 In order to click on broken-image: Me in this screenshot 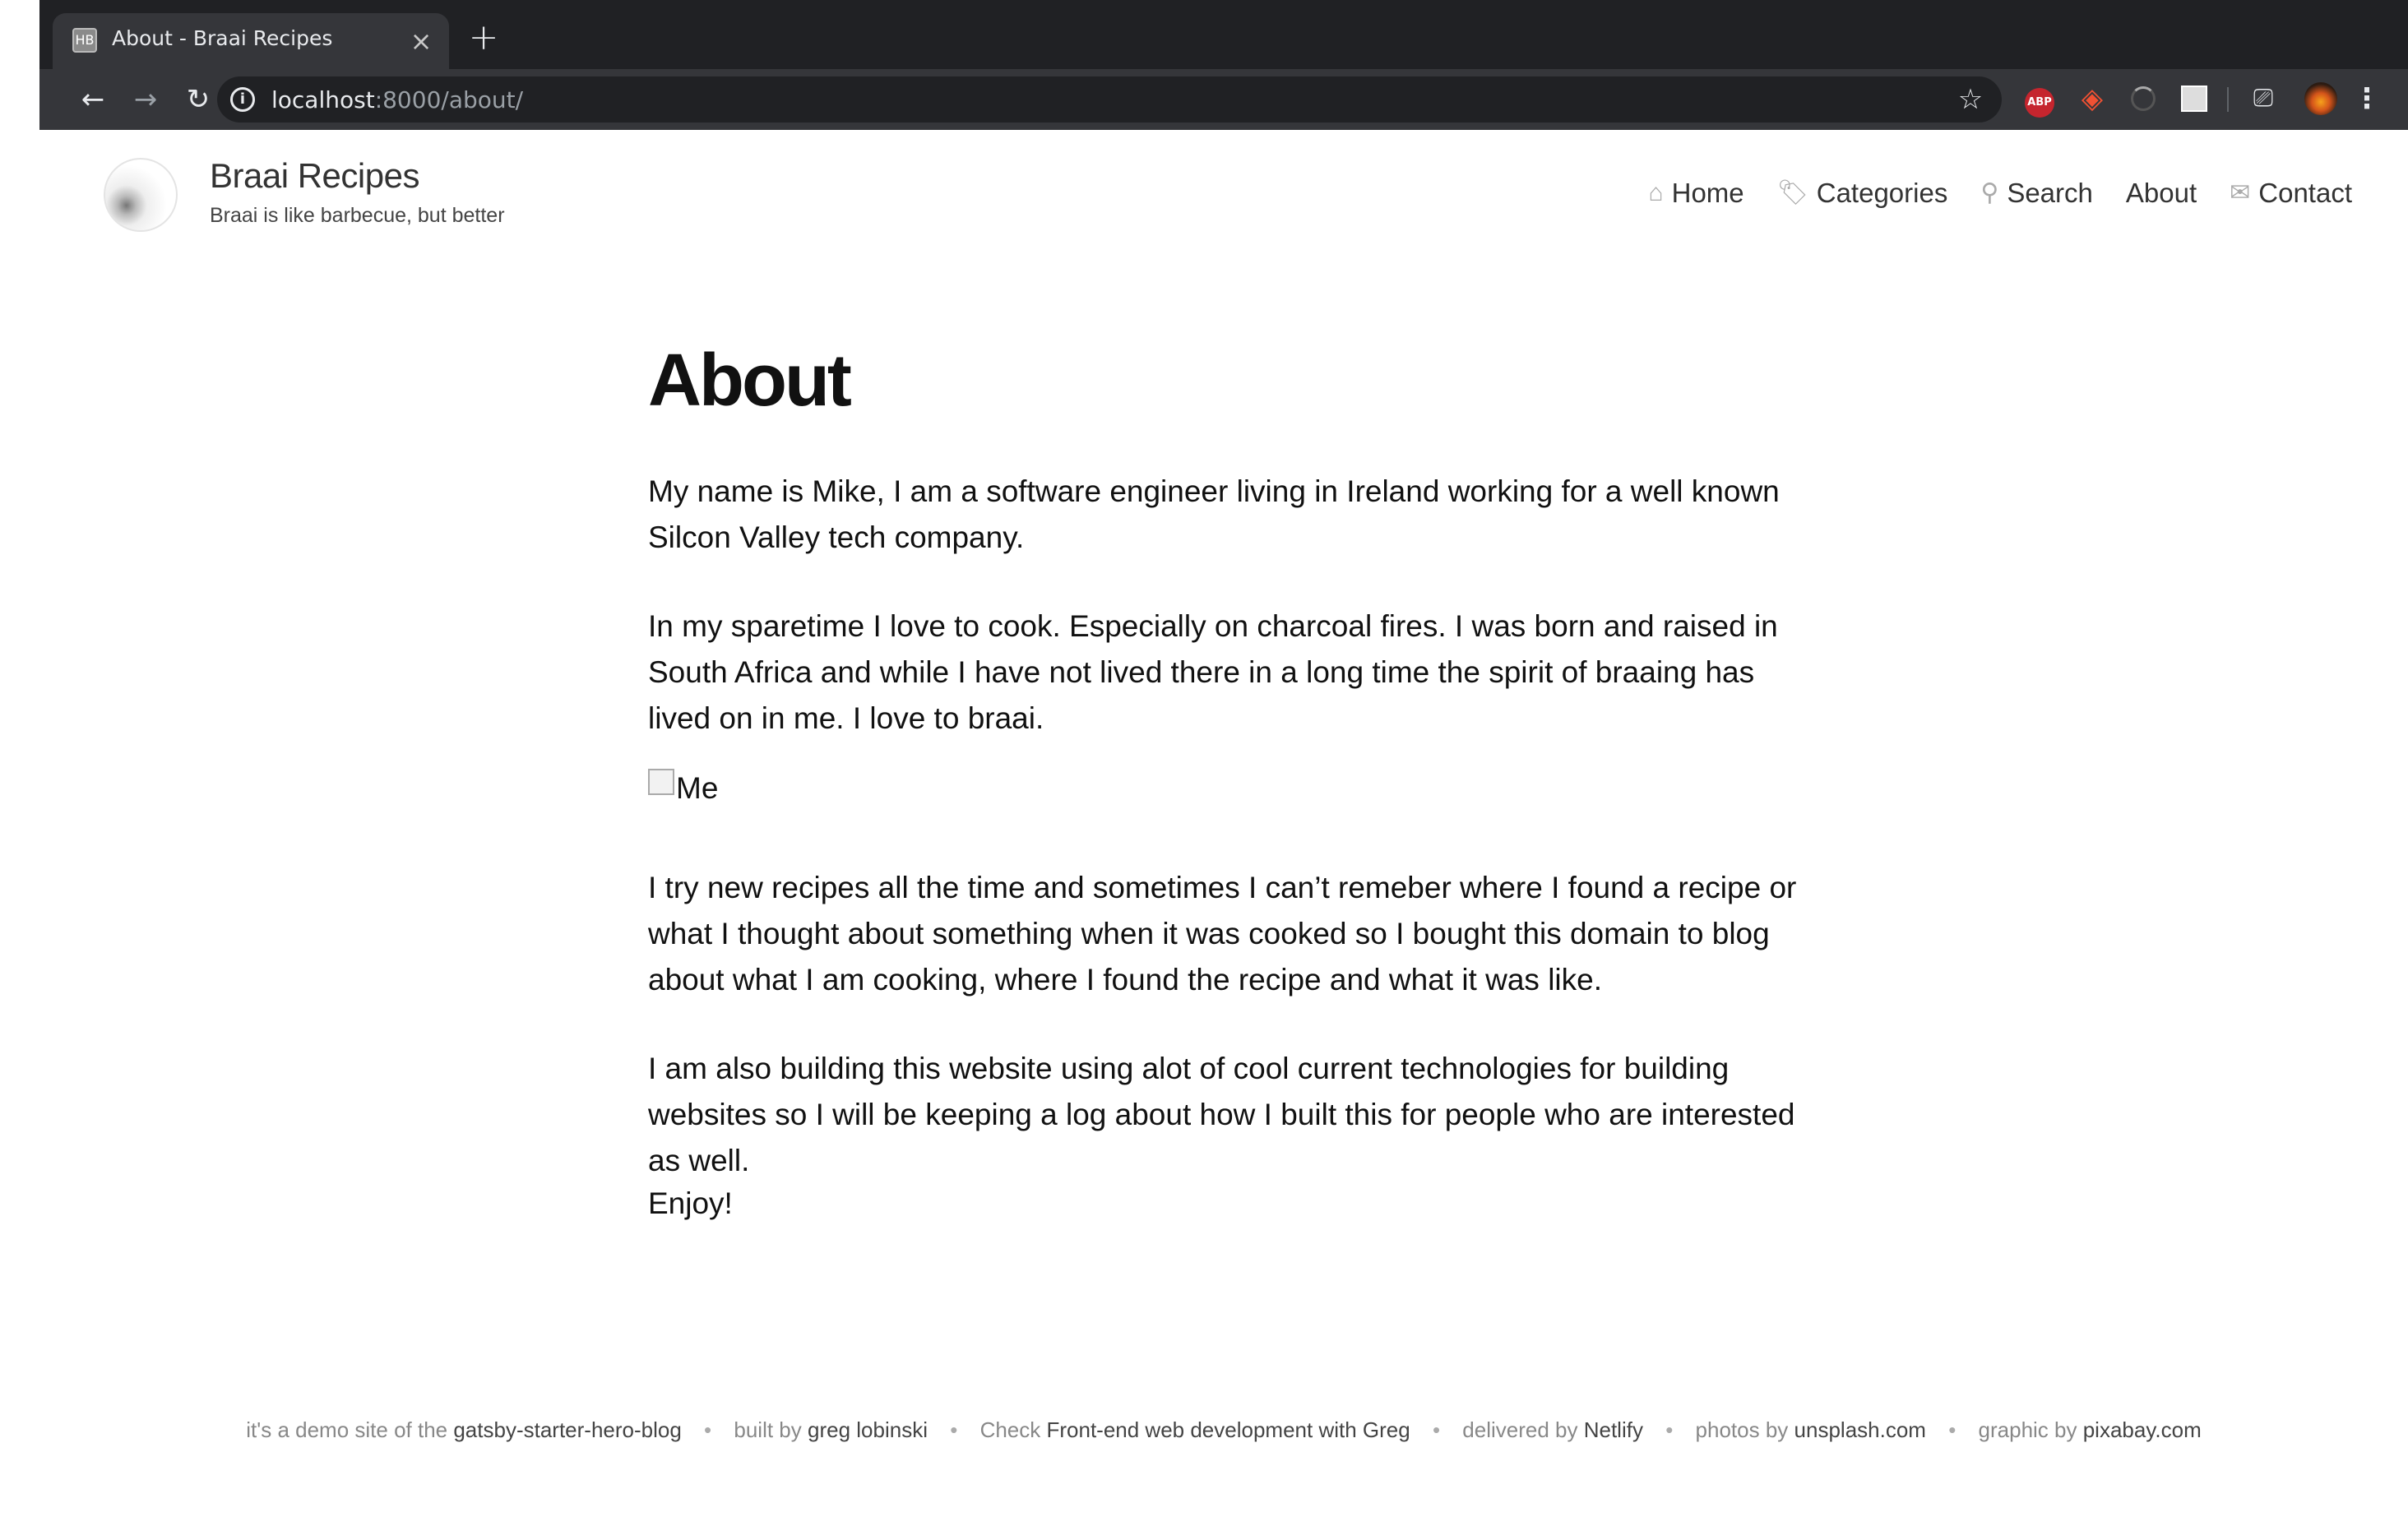, I will do `click(683, 787)`.